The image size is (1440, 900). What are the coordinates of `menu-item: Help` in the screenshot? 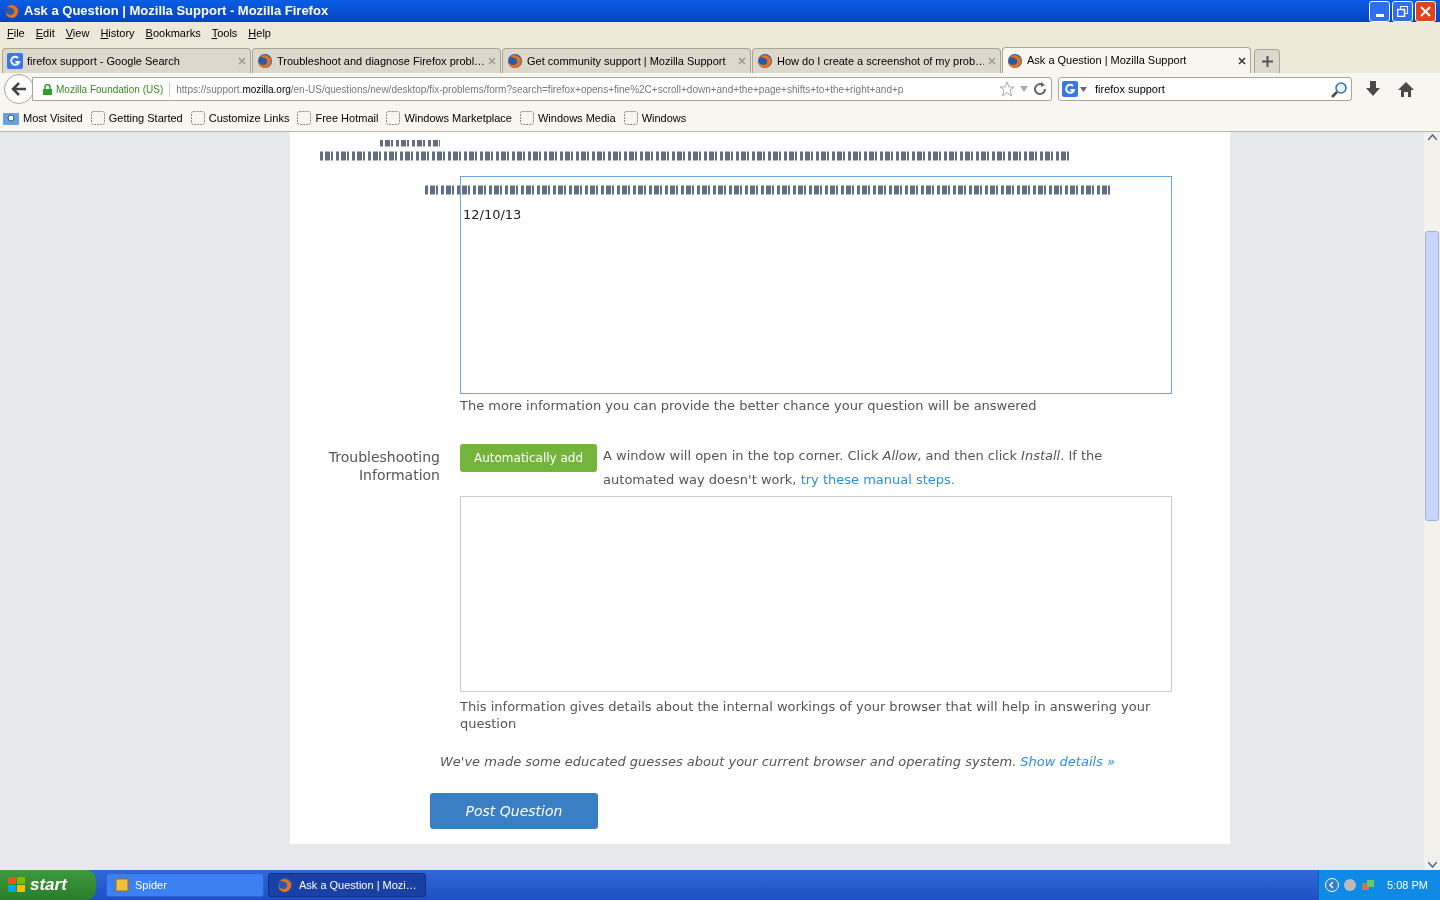 It's located at (259, 33).